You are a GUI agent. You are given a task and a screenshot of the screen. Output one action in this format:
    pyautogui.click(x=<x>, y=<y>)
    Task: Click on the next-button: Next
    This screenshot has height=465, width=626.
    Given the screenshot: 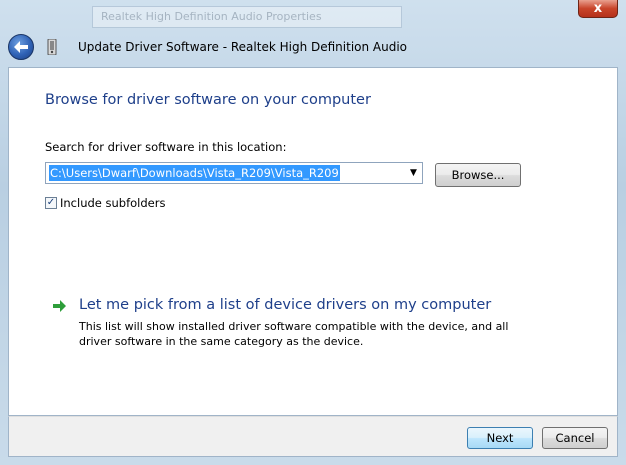 What is the action you would take?
    pyautogui.click(x=500, y=438)
    